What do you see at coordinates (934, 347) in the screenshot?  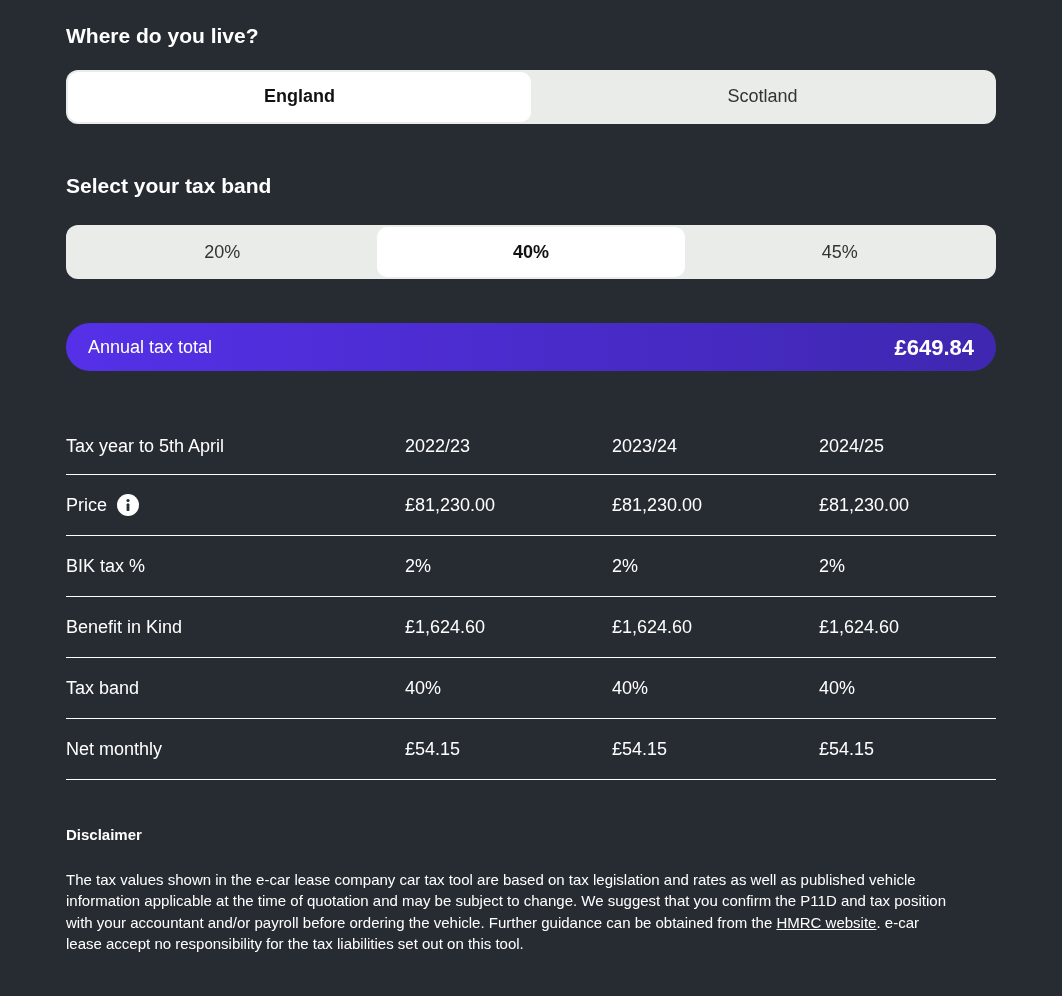 I see `total-value: £649.84` at bounding box center [934, 347].